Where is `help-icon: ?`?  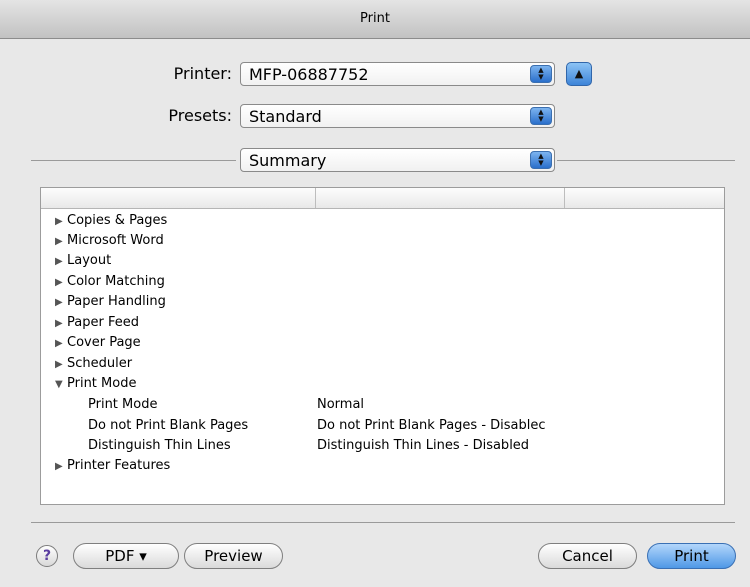 help-icon: ? is located at coordinates (47, 556).